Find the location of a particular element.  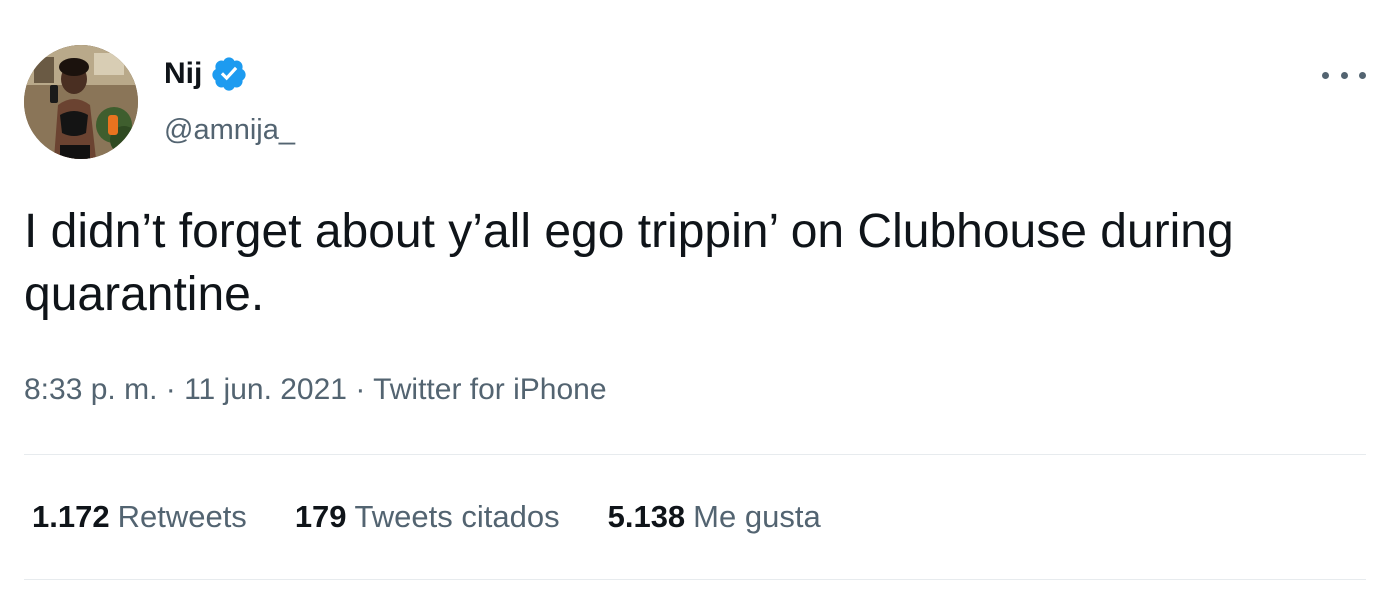

retweets-count: 1.172 is located at coordinates (71, 516).